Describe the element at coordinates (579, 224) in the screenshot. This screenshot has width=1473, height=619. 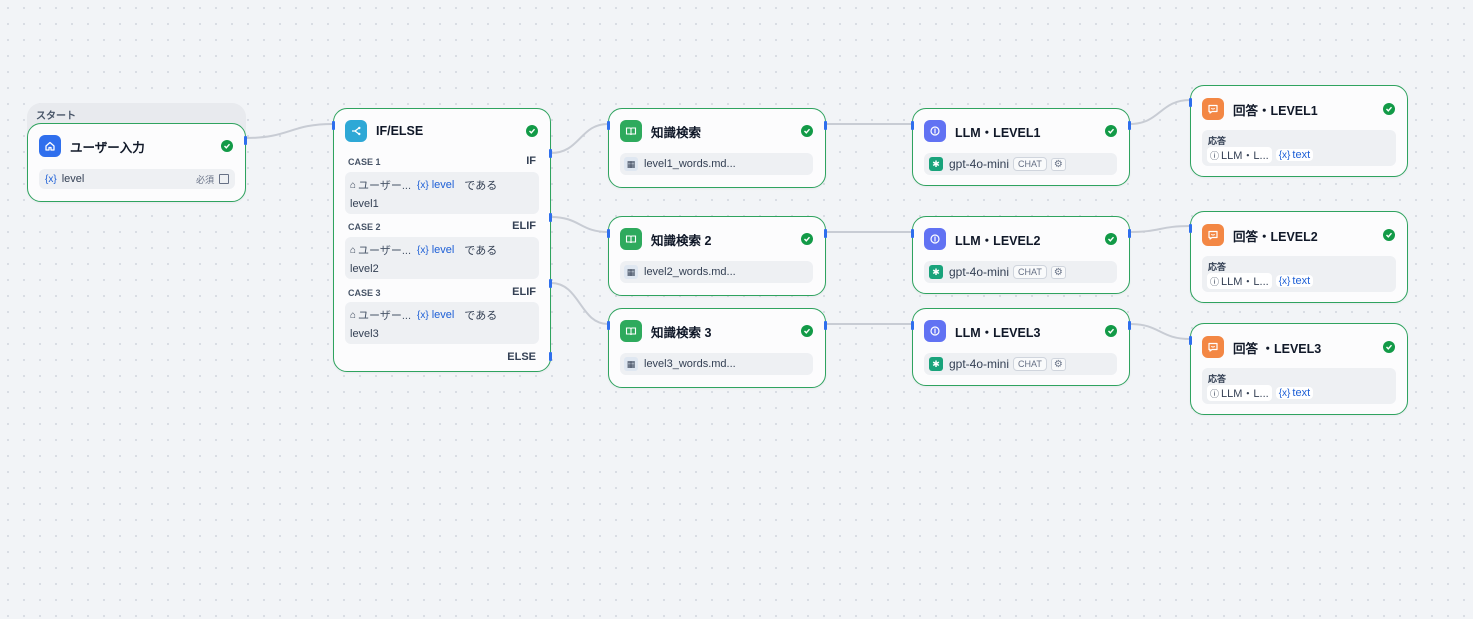
I see `edge-elif1-knowledge2` at that location.